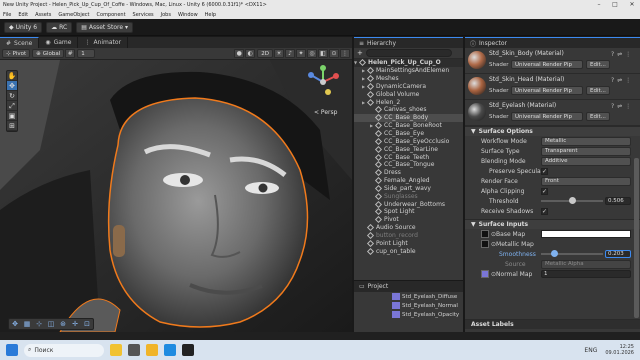  Describe the element at coordinates (63, 324) in the screenshot. I see `overlay-pivot-icon: ⊛` at that location.